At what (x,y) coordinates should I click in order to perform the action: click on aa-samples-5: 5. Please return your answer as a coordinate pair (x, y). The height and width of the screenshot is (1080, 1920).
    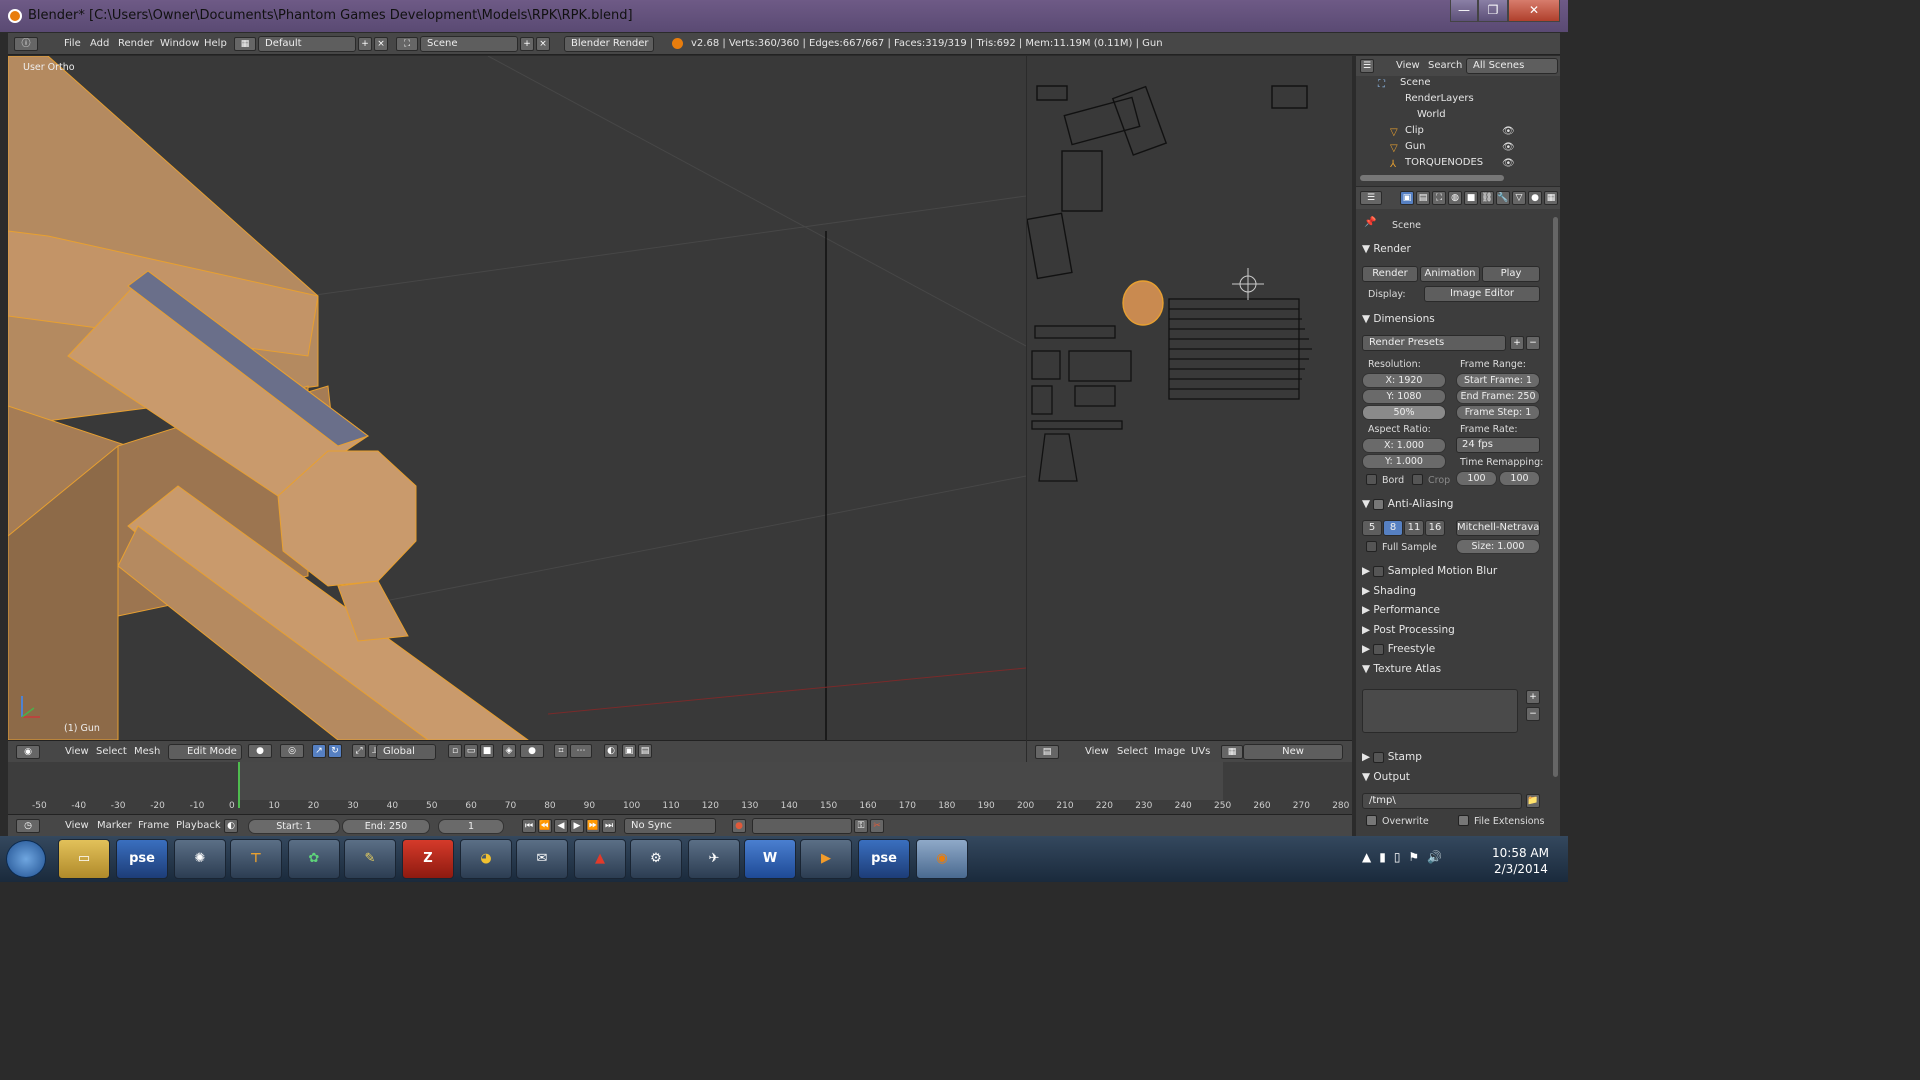
    Looking at the image, I should click on (1372, 528).